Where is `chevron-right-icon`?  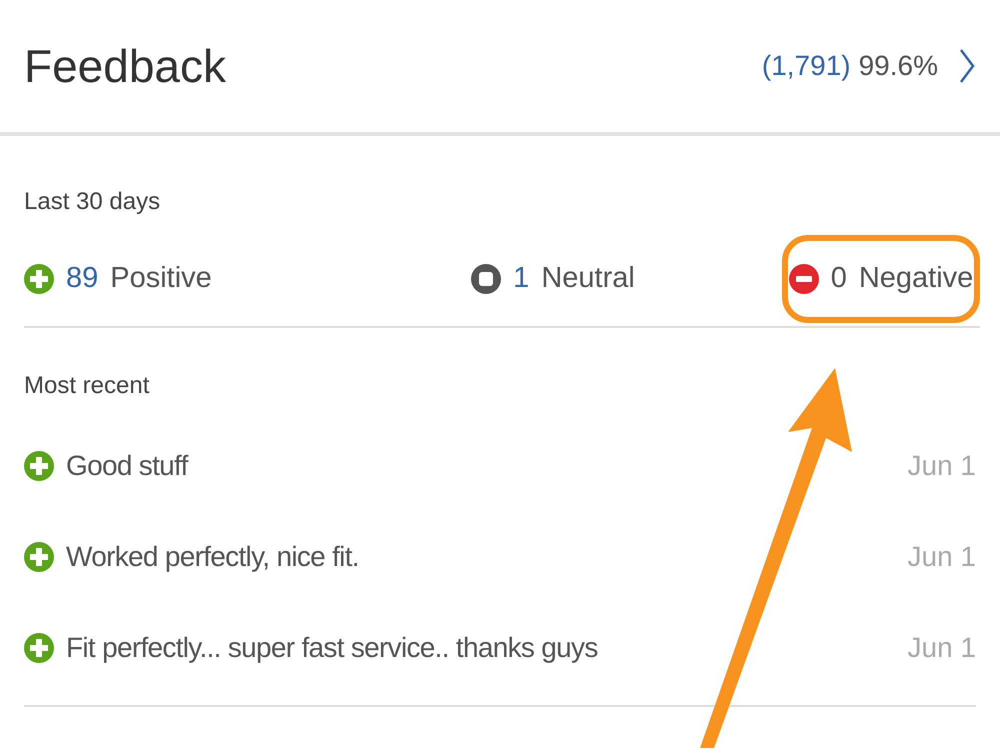
chevron-right-icon is located at coordinates (967, 66).